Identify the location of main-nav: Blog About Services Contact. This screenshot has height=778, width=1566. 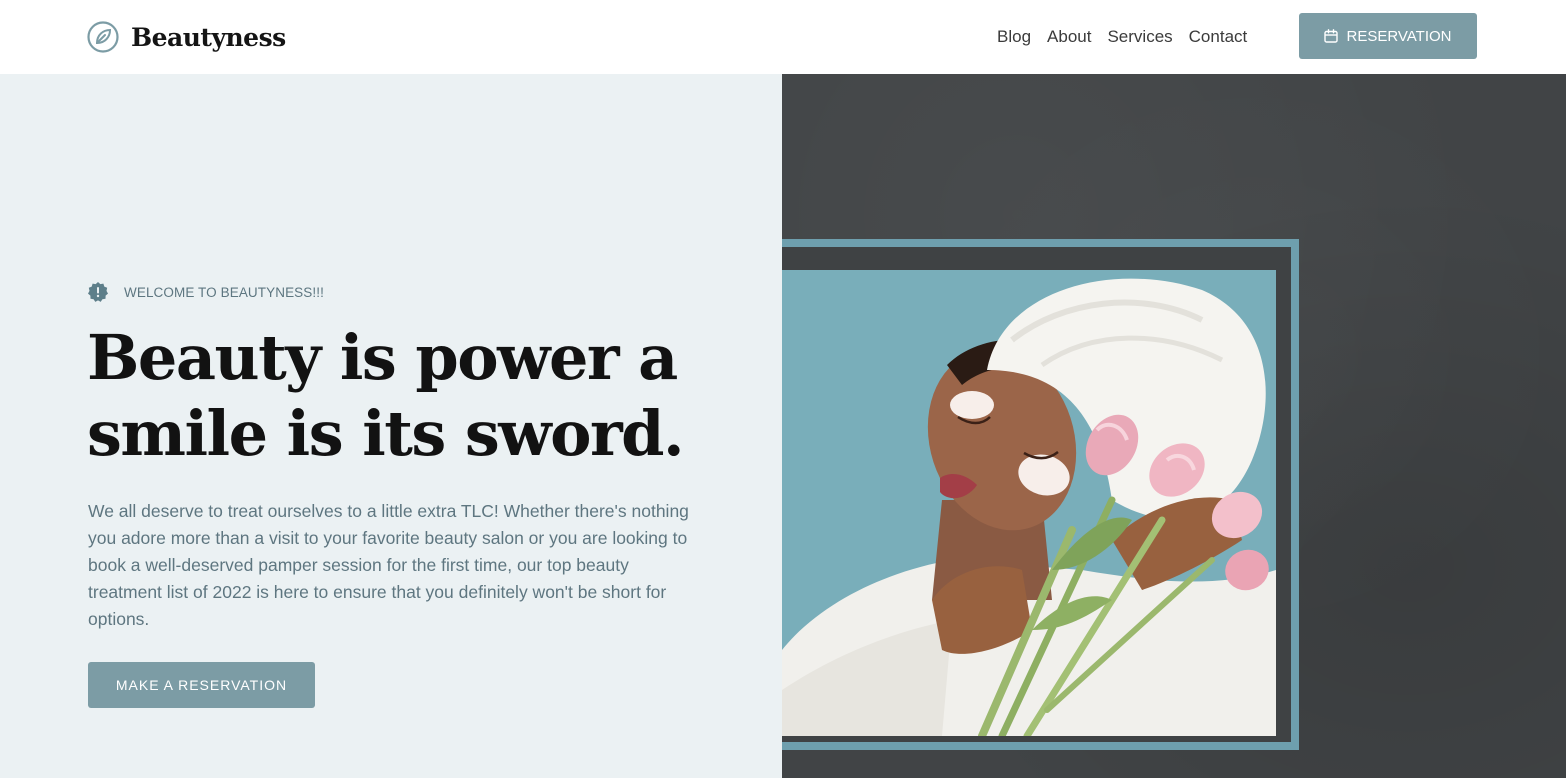
(1122, 37).